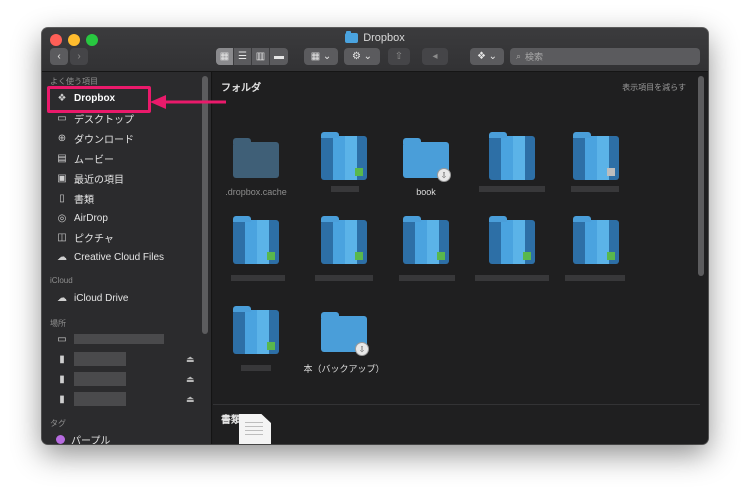  I want to click on icloud-header: iCloud, so click(61, 280).